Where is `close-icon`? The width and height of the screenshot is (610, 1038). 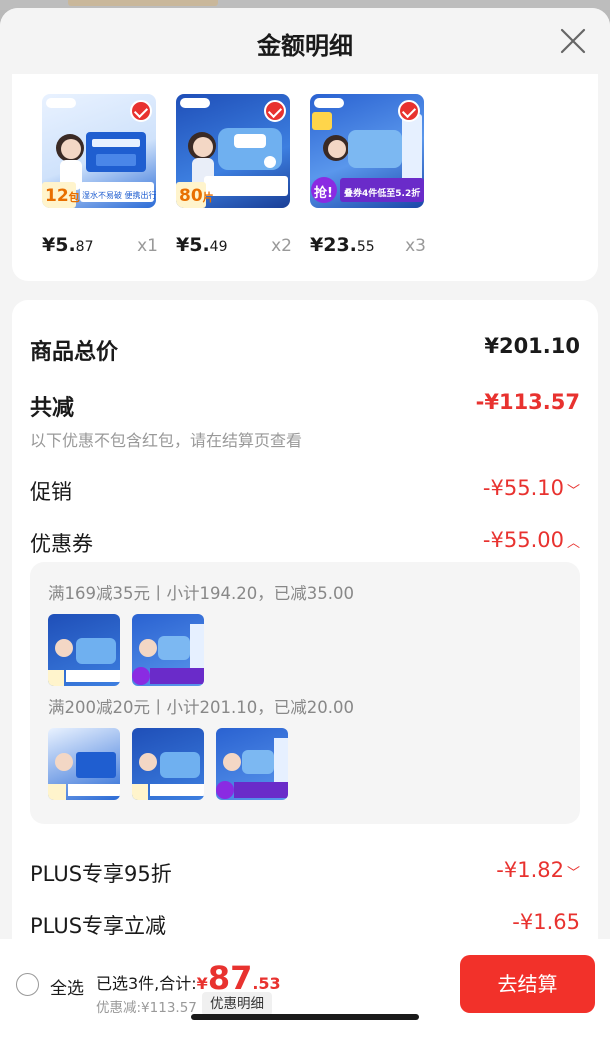
close-icon is located at coordinates (573, 41).